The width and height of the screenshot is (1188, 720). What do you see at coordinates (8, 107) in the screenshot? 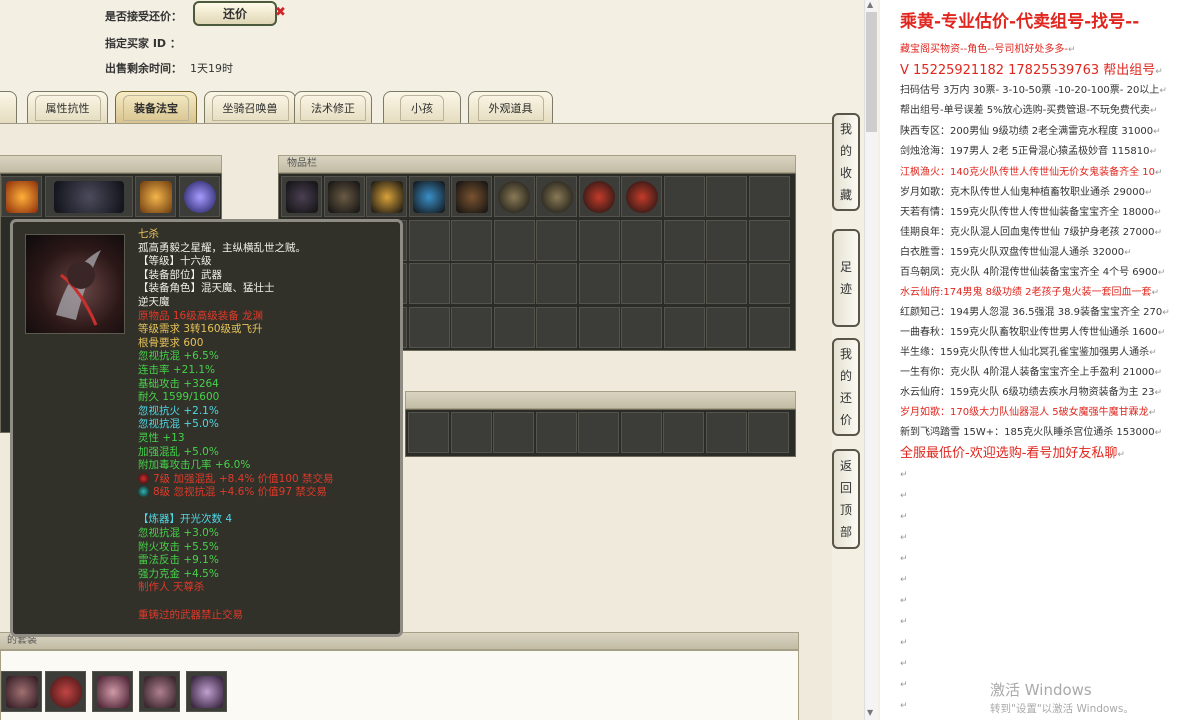
I see `tab-partial` at bounding box center [8, 107].